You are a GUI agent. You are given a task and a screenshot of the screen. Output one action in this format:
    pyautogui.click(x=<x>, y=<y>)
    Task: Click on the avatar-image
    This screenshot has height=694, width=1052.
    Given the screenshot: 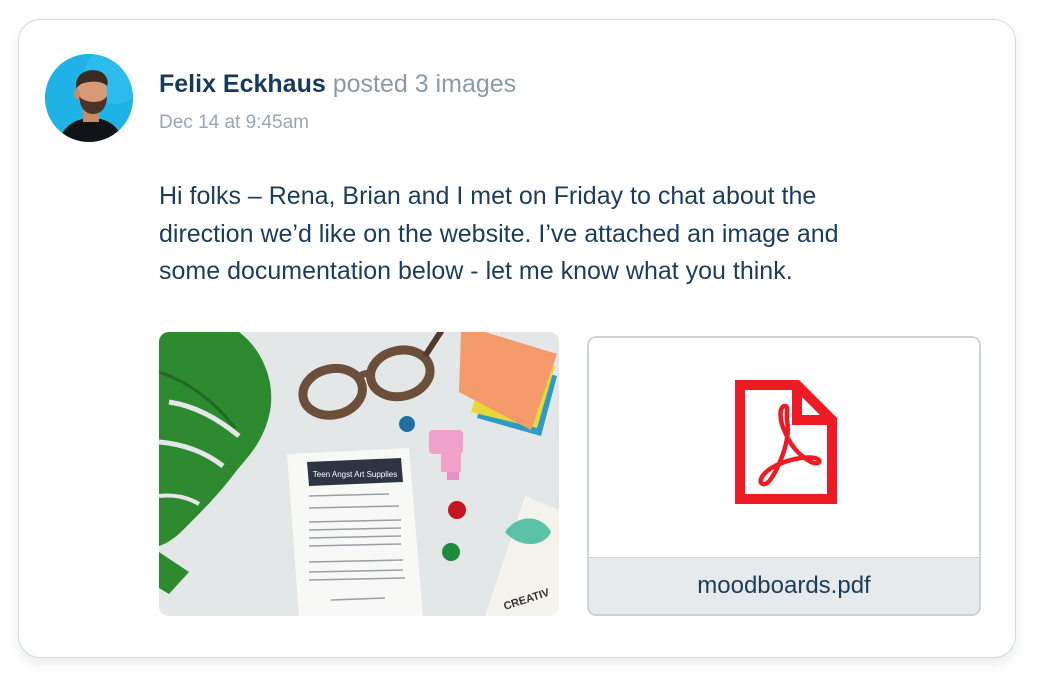 What is the action you would take?
    pyautogui.click(x=89, y=98)
    